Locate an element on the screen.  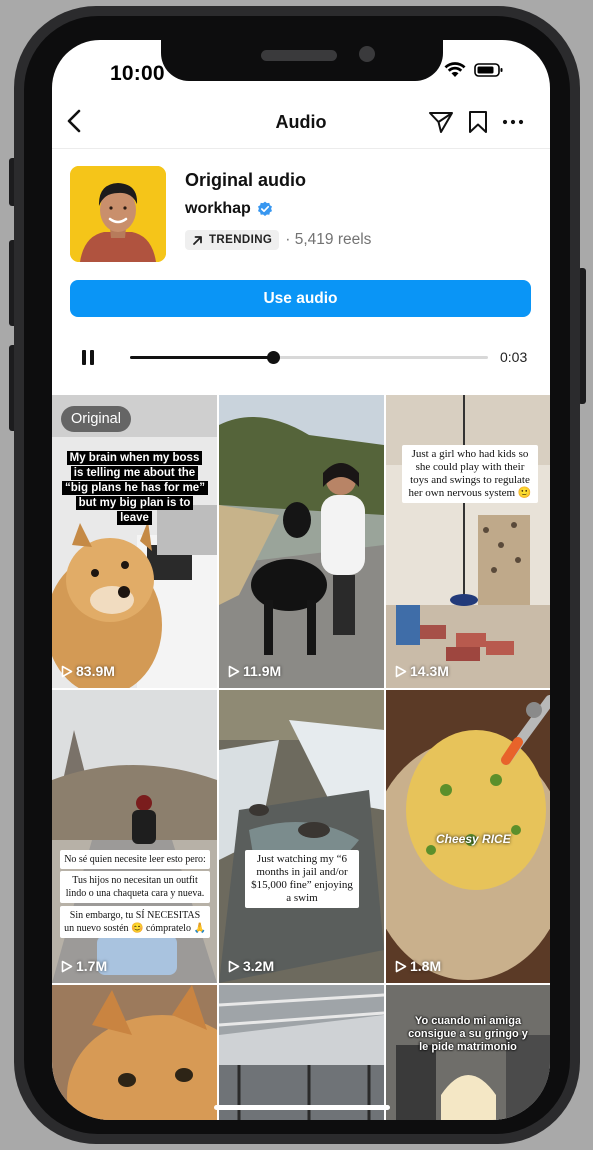
reel-thumbnail: Cheesy RICE 1.8M is located at coordinates (468, 836).